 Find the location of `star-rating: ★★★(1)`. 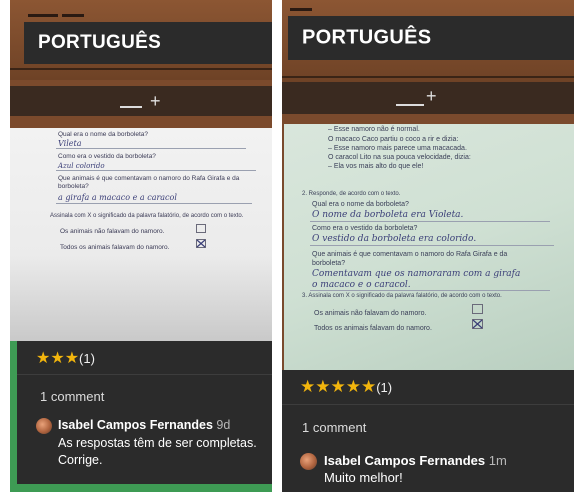

star-rating: ★★★(1) is located at coordinates (65, 358).